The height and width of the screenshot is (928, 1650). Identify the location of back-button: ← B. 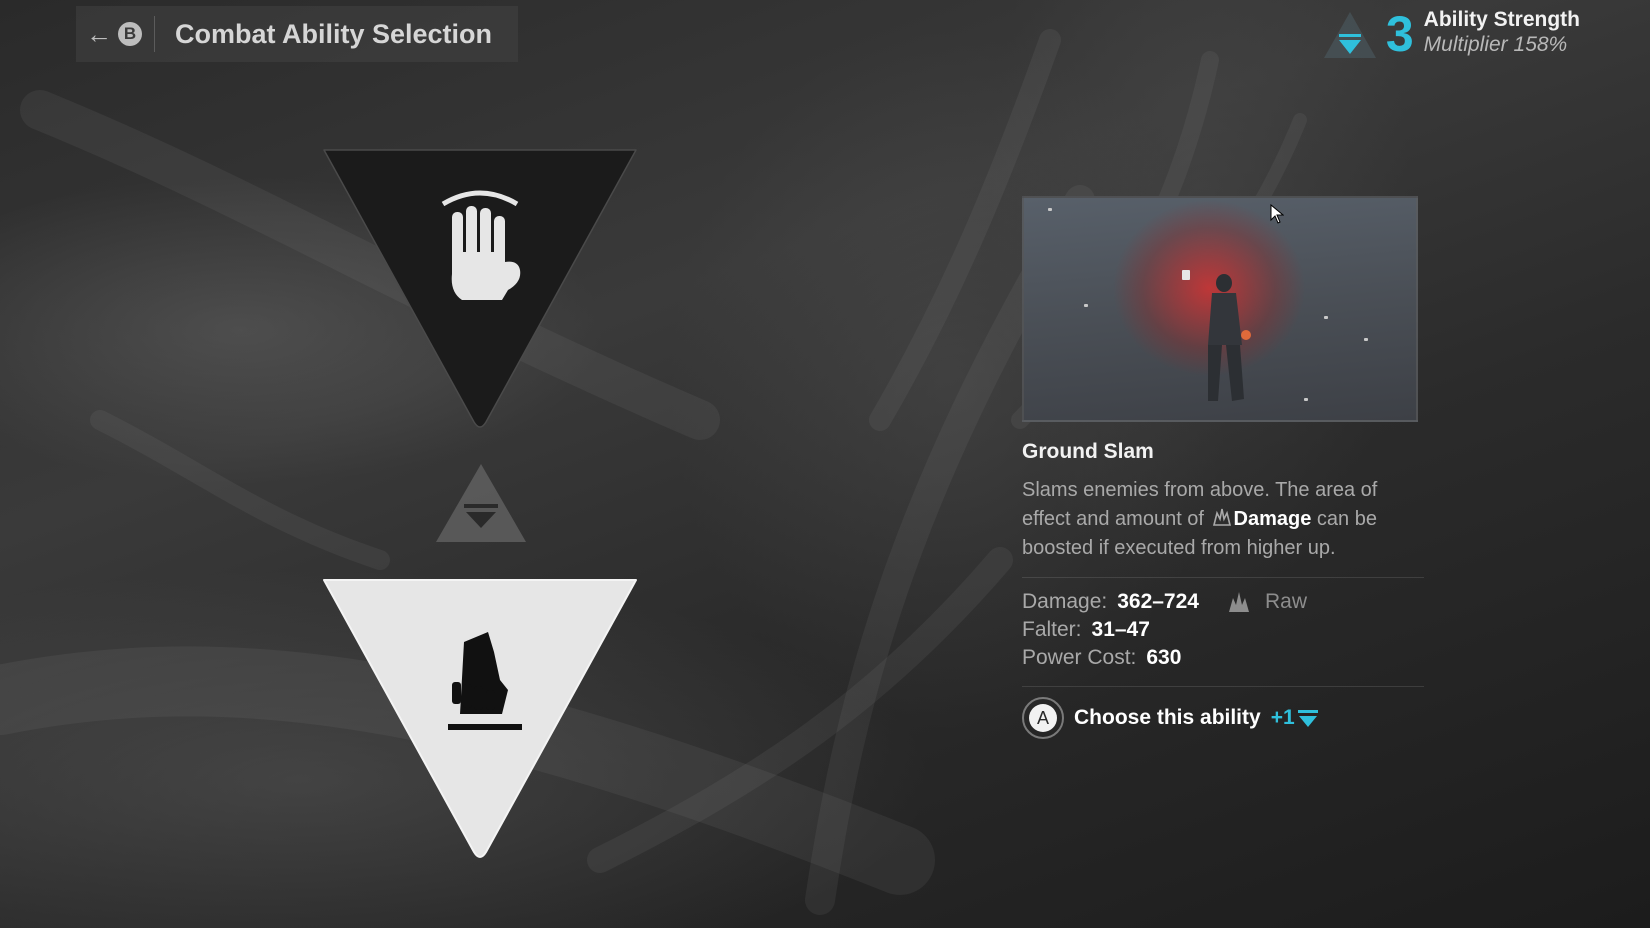
(115, 34).